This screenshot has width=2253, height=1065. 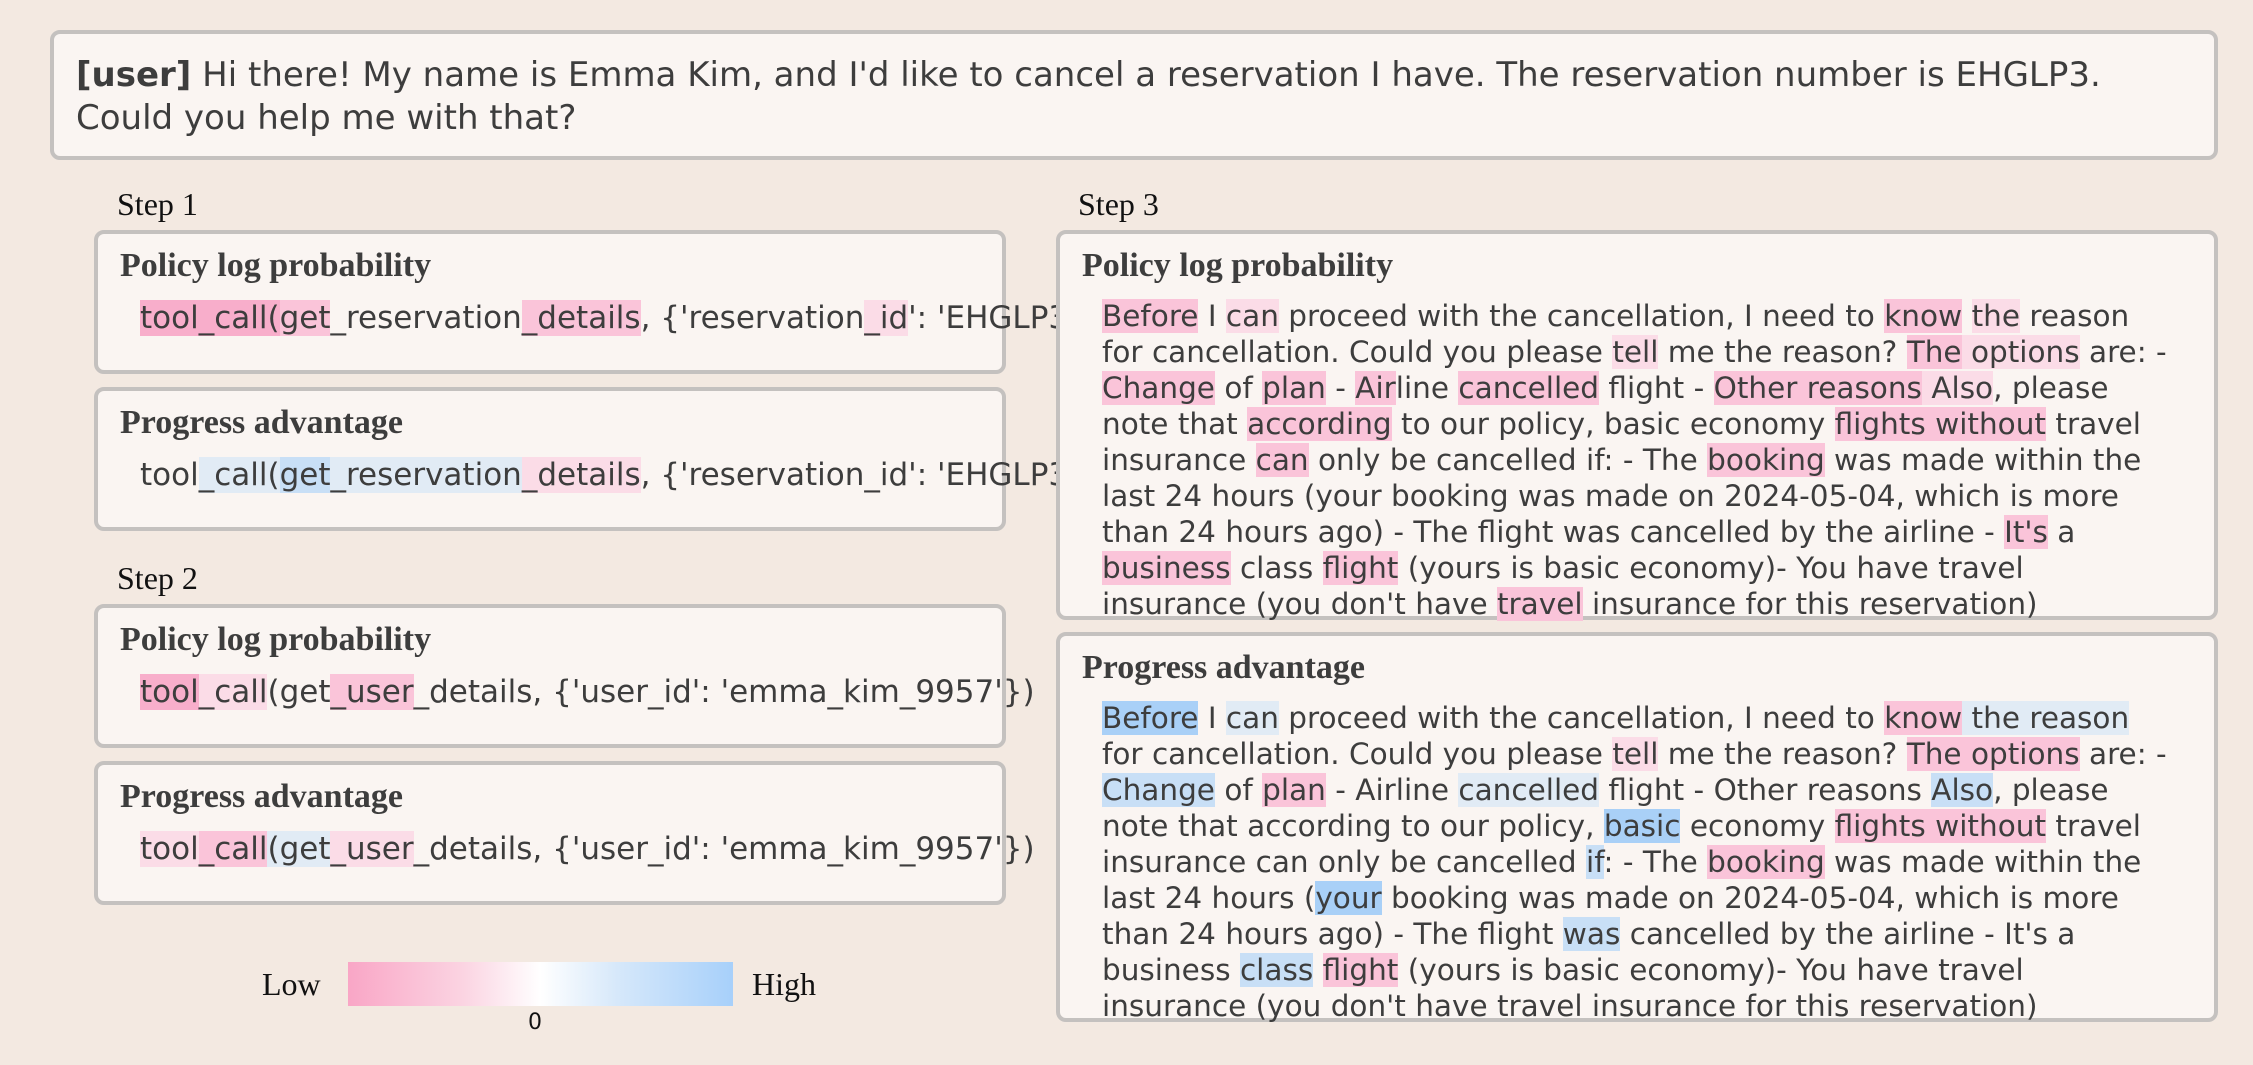 I want to click on legend-low-label: Low, so click(x=291, y=984).